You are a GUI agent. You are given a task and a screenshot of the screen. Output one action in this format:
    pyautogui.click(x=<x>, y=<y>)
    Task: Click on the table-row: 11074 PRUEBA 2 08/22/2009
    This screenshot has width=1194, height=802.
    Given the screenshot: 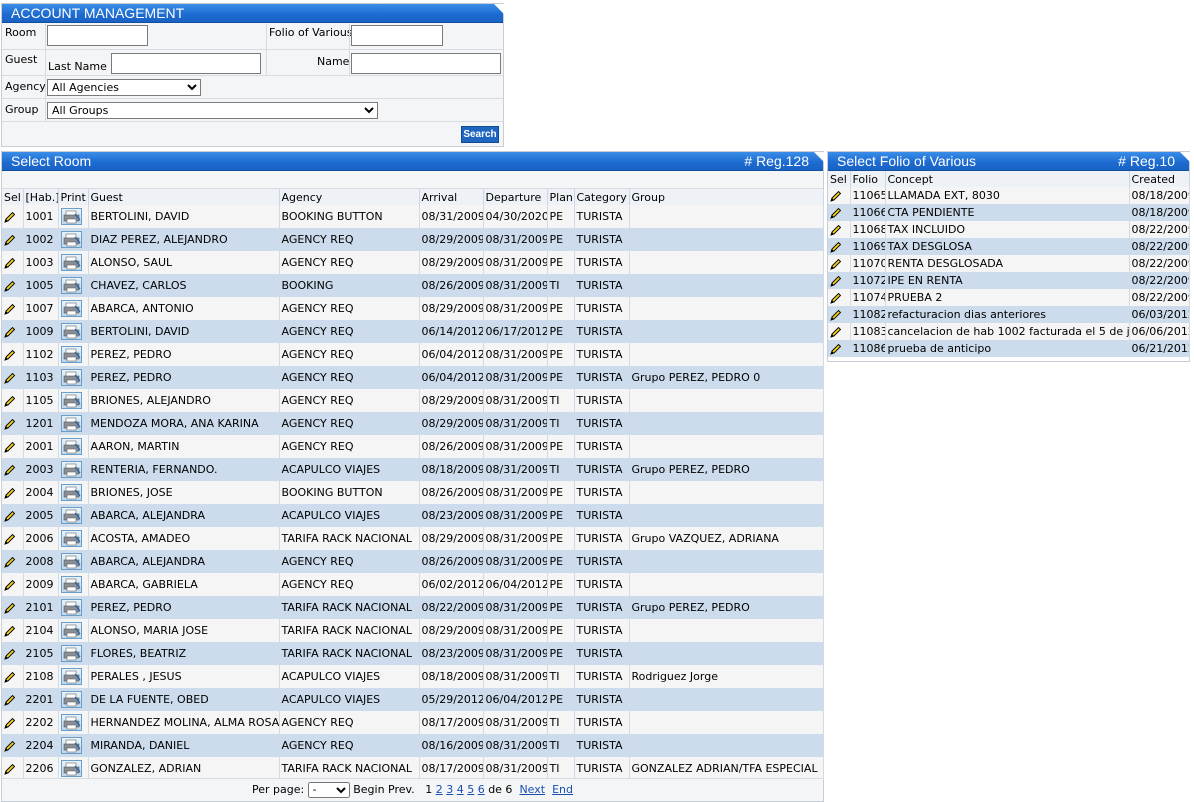 What is the action you would take?
    pyautogui.click(x=1009, y=297)
    